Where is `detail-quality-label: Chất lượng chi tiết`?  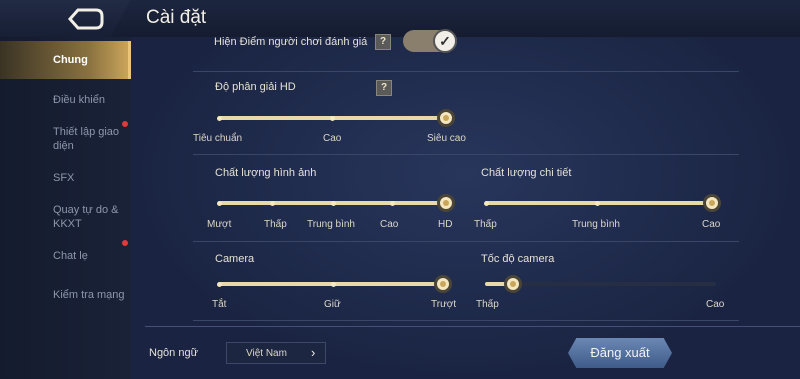
detail-quality-label: Chất lượng chi tiết is located at coordinates (526, 173).